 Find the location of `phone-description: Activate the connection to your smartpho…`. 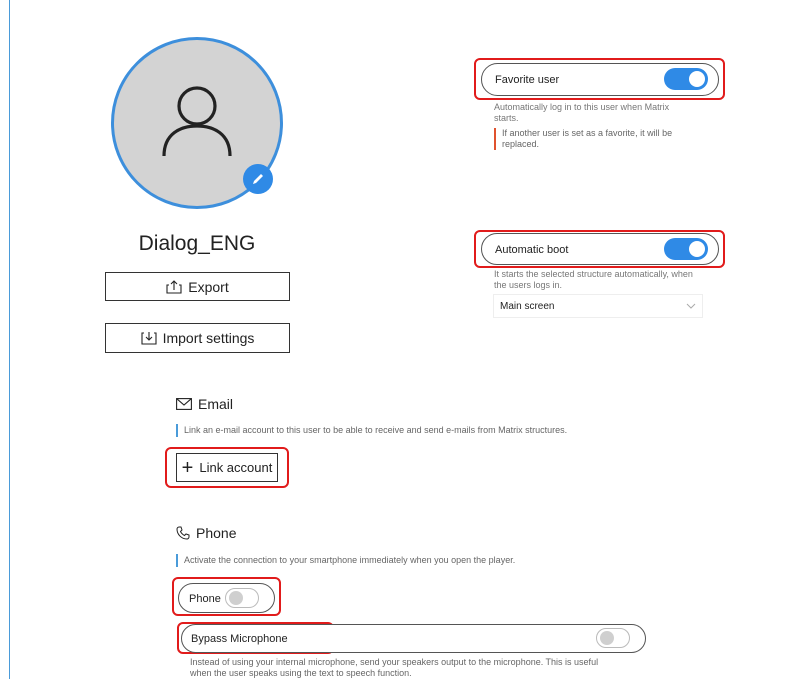

phone-description: Activate the connection to your smartpho… is located at coordinates (345, 560).